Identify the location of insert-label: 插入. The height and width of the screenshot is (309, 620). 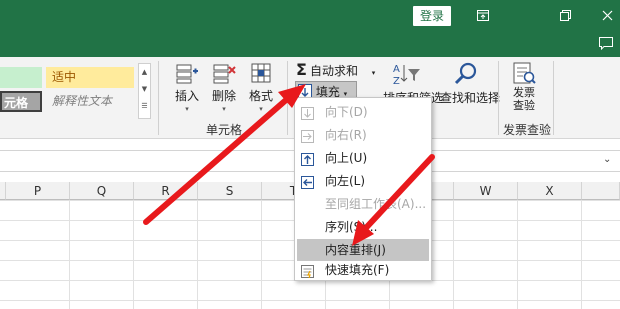
(186, 96).